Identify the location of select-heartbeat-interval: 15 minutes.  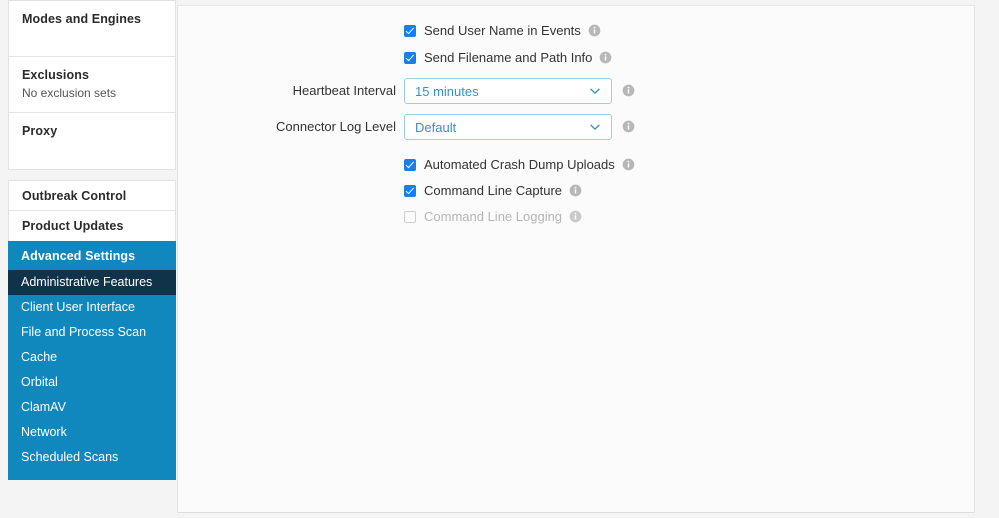
(508, 91).